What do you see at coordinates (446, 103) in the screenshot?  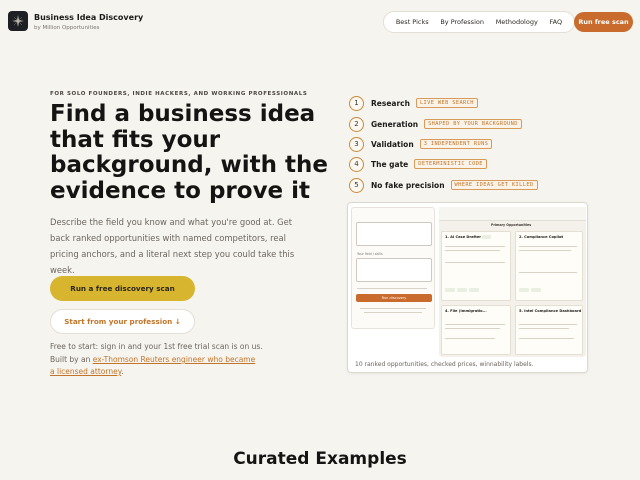 I see `step-tag: LIVE WEB SEARCH` at bounding box center [446, 103].